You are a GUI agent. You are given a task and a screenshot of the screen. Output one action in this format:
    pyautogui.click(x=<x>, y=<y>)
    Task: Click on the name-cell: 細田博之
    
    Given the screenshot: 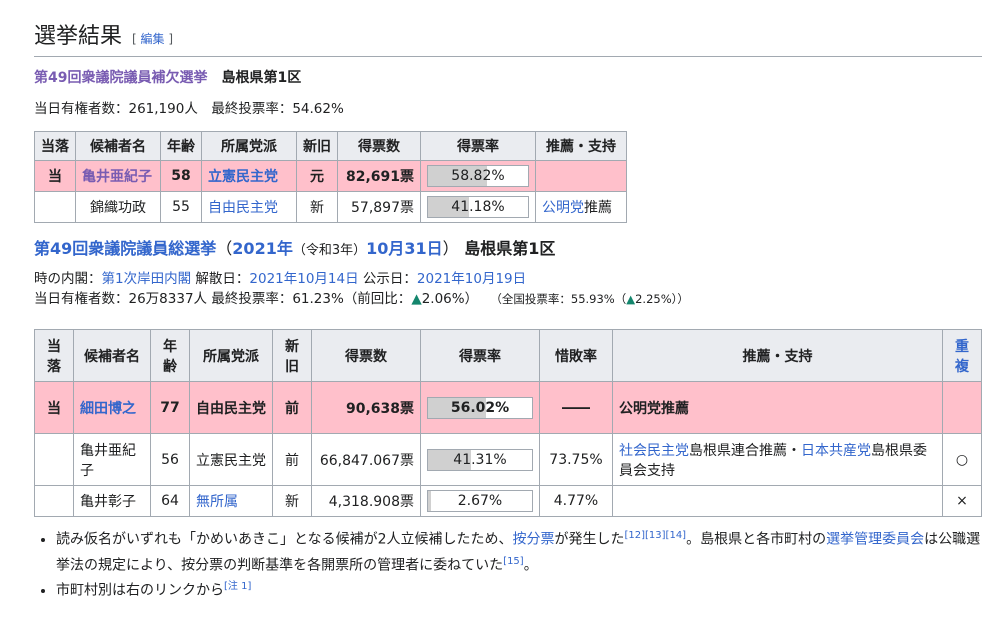 What is the action you would take?
    pyautogui.click(x=112, y=407)
    